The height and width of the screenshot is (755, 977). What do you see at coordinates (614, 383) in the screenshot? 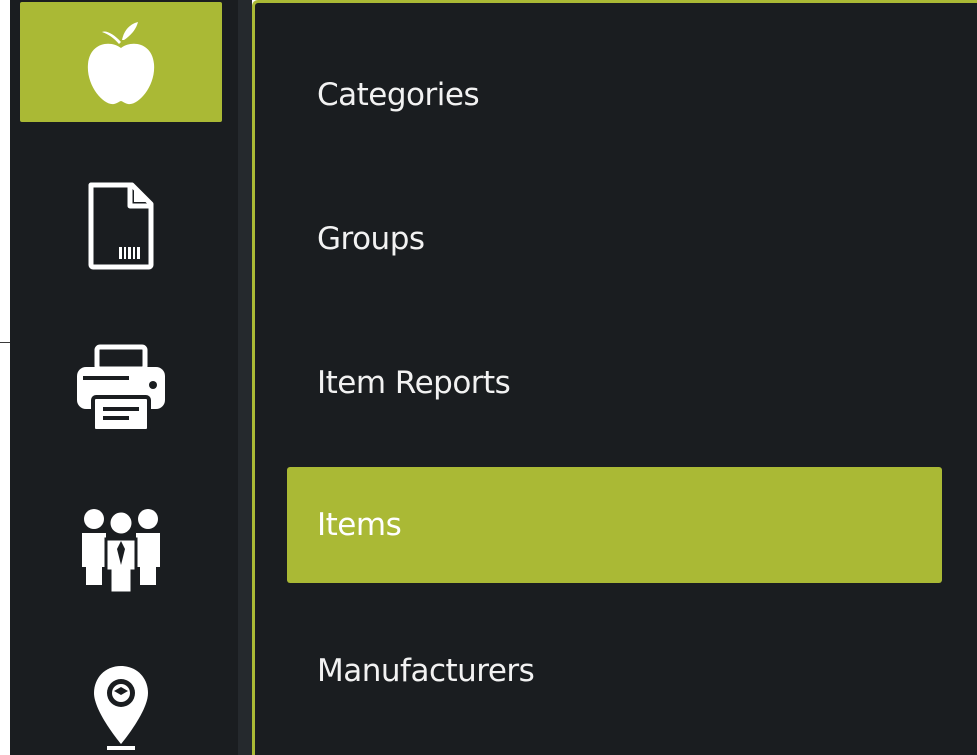
I see `menu-item-item-reports: Item Reports` at bounding box center [614, 383].